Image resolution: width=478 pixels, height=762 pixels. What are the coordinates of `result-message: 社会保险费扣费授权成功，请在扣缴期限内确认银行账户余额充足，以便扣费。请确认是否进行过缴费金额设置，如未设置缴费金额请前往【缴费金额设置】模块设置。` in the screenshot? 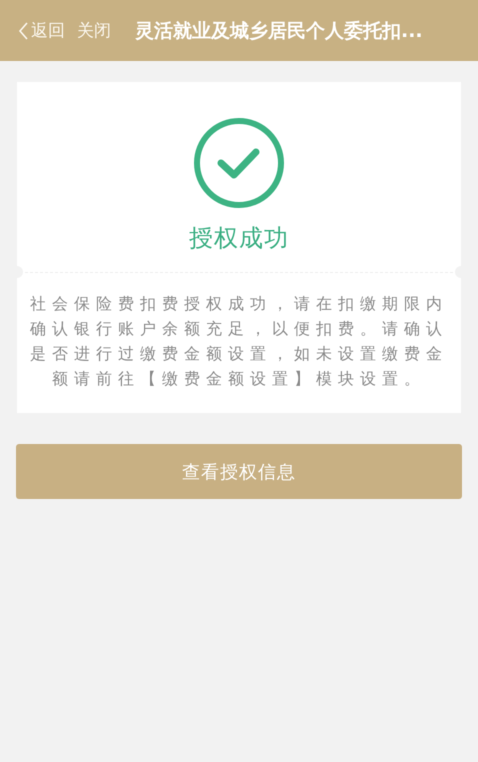 It's located at (239, 341).